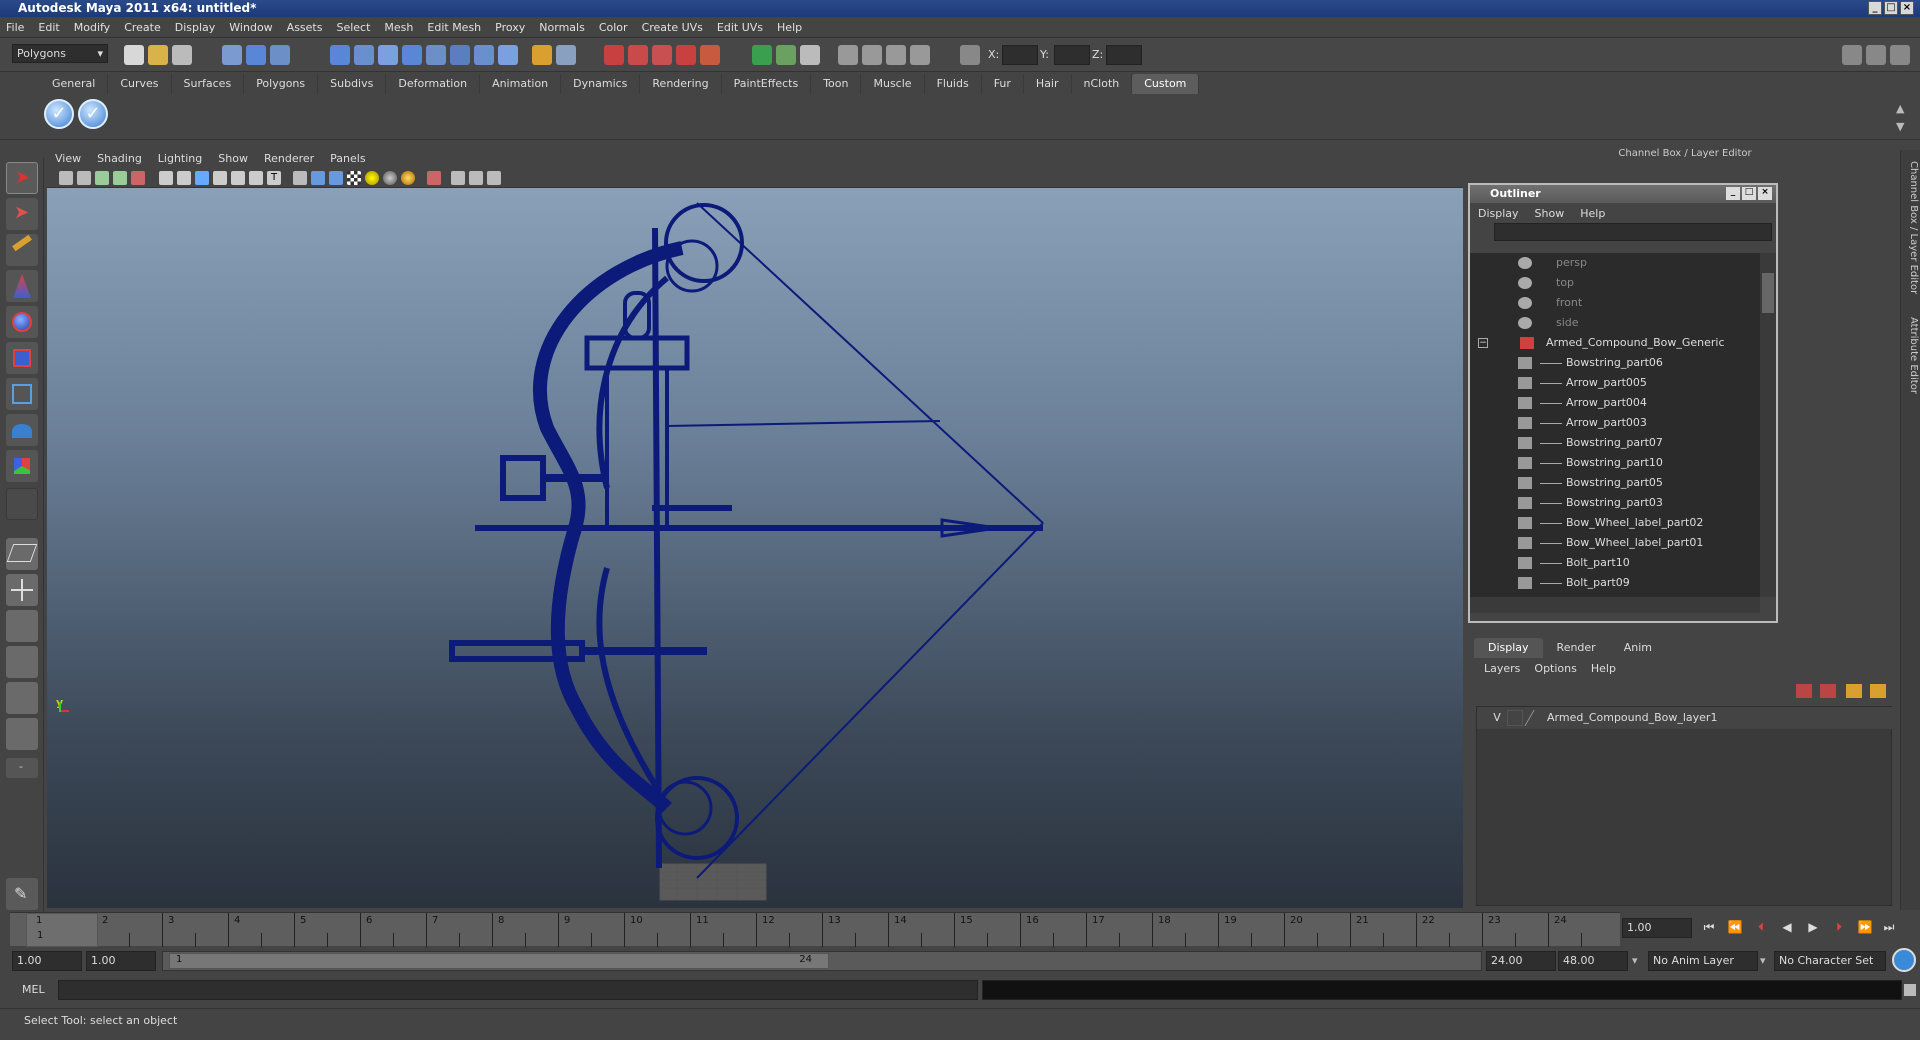 The height and width of the screenshot is (1040, 1920). I want to click on outliner-menu-display: Display, so click(1498, 213).